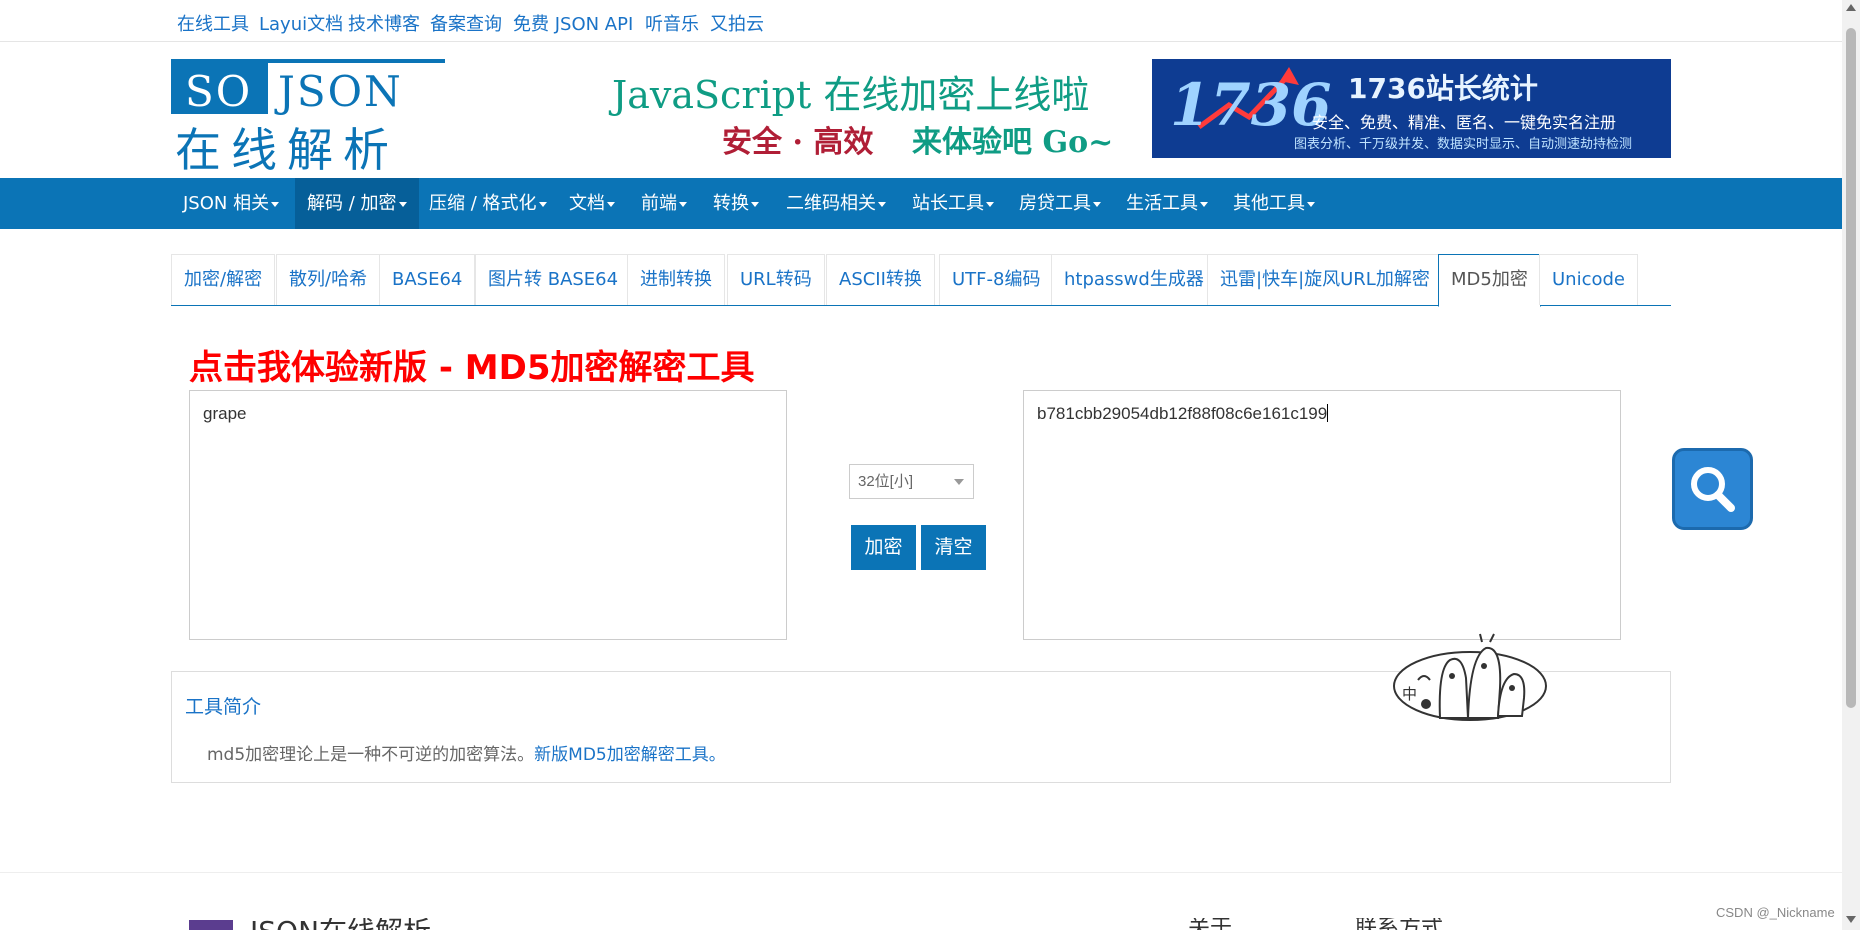 The height and width of the screenshot is (930, 1860). What do you see at coordinates (1269, 203) in the screenshot?
I see `nav-item-label: 其他工具` at bounding box center [1269, 203].